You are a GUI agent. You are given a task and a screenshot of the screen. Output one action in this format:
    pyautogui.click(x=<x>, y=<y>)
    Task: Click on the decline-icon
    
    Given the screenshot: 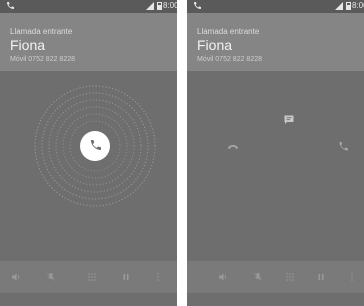 What is the action you would take?
    pyautogui.click(x=233, y=147)
    